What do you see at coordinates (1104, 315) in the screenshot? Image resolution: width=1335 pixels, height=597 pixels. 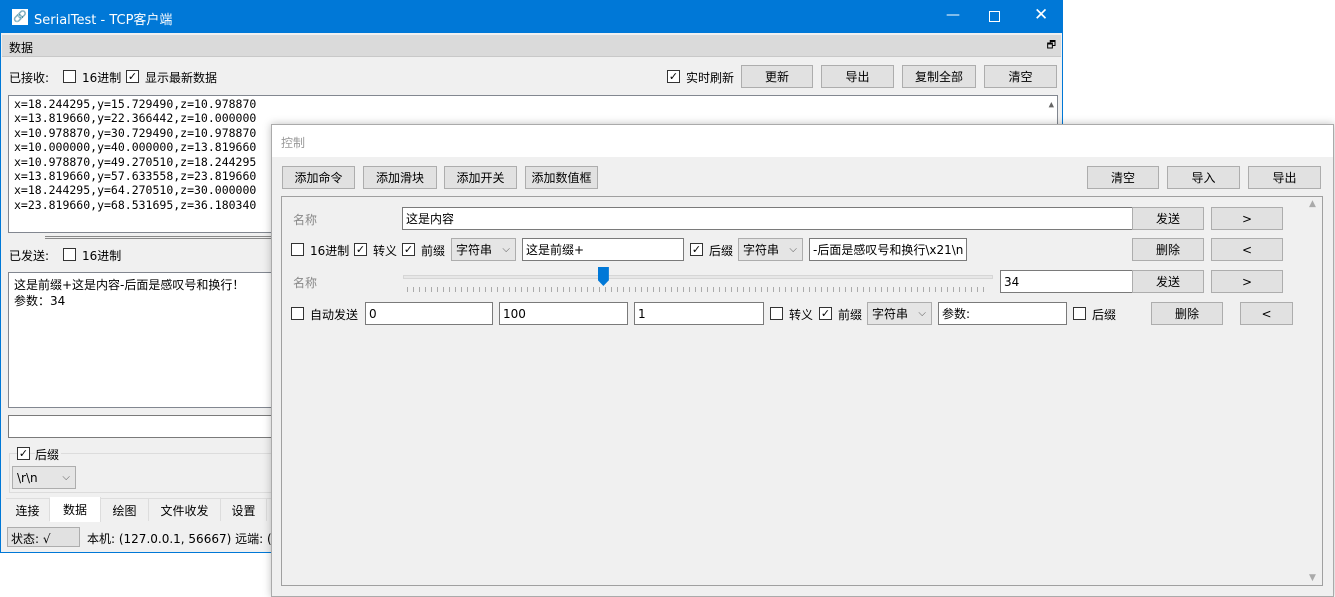 I see `slider-suffix-label: 后缀` at bounding box center [1104, 315].